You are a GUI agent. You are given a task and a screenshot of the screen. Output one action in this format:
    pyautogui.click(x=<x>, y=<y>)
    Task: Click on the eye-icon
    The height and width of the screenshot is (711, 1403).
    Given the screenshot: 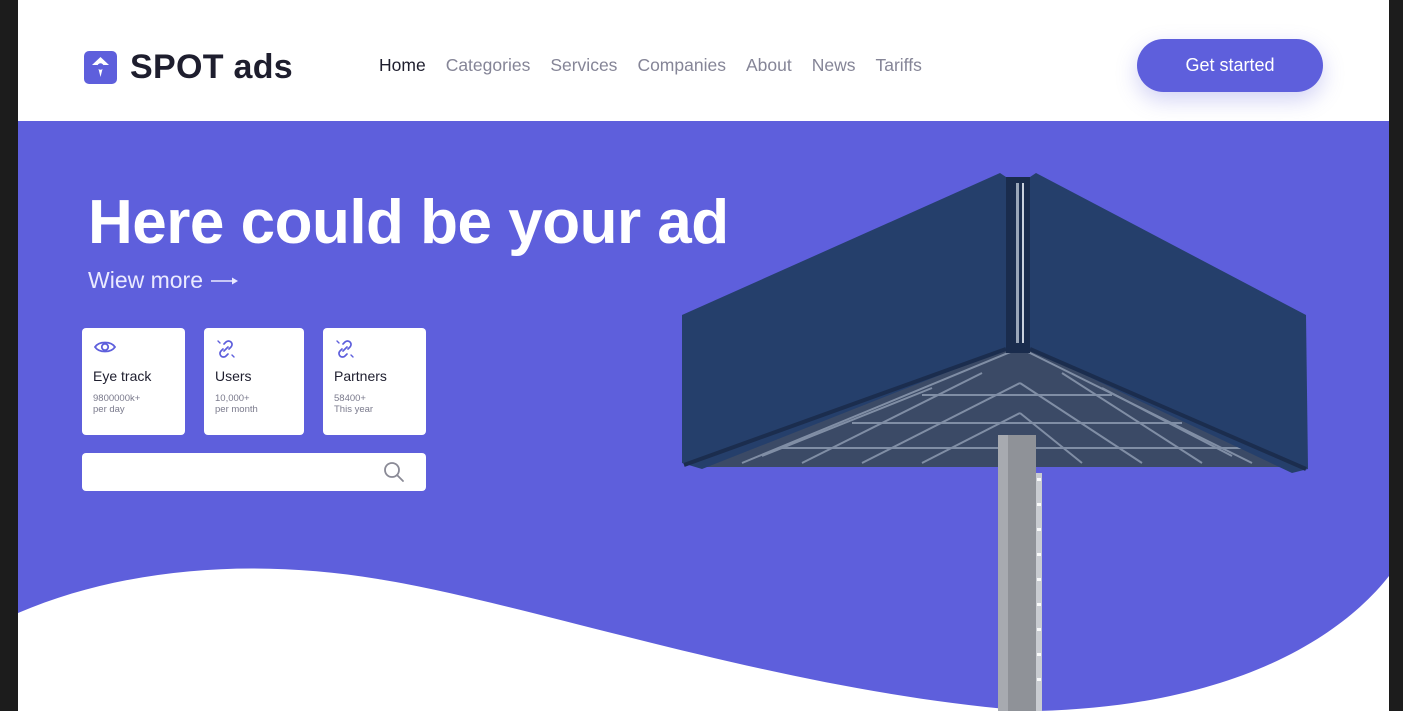 What is the action you would take?
    pyautogui.click(x=133, y=349)
    